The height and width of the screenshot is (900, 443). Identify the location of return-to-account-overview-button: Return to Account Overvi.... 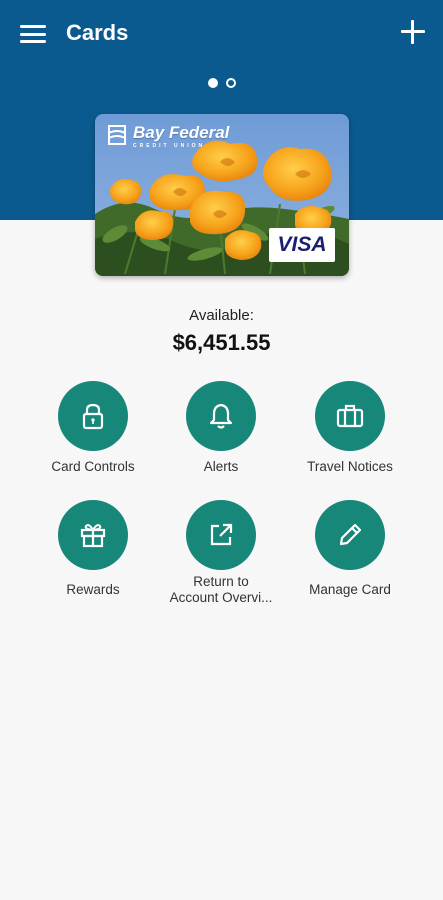
(221, 553).